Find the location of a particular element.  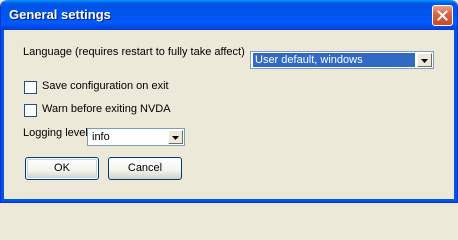

logging-level-value: info is located at coordinates (101, 137).